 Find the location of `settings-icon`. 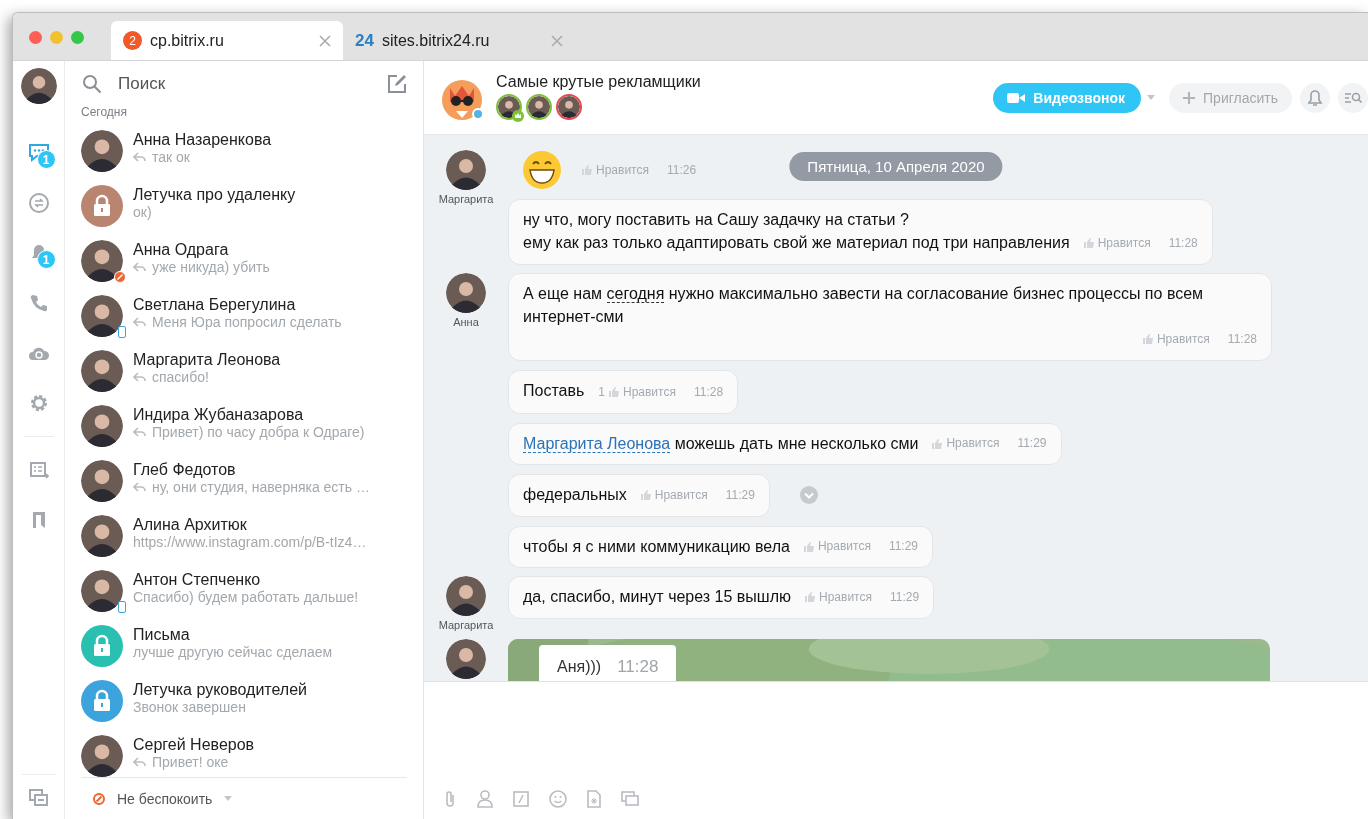

settings-icon is located at coordinates (38, 403).